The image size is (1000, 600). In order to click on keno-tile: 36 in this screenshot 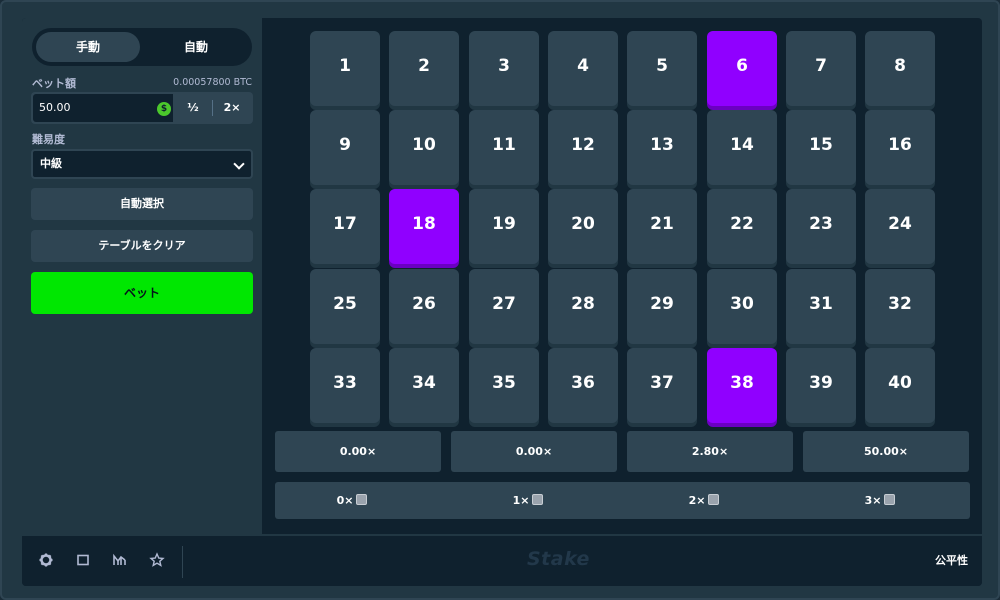, I will do `click(583, 385)`.